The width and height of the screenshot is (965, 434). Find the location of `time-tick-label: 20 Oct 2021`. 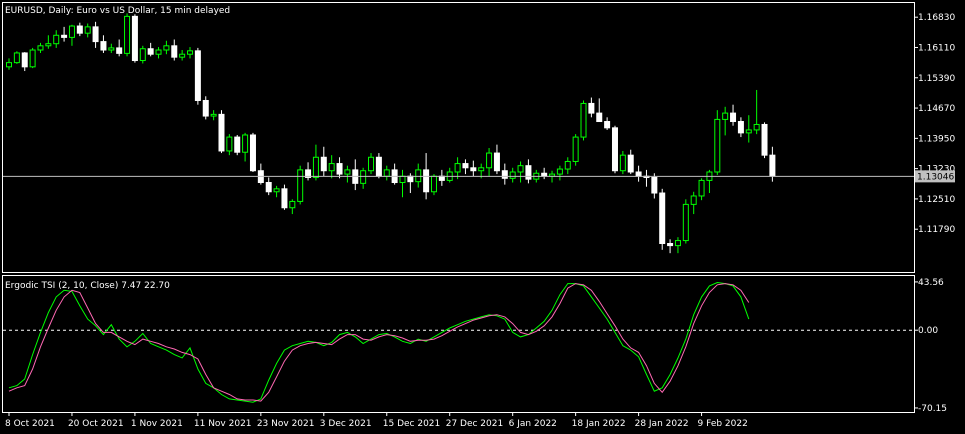

time-tick-label: 20 Oct 2021 is located at coordinates (96, 424).